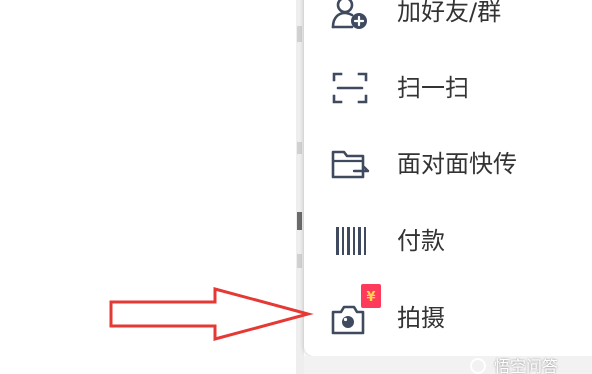 The image size is (592, 374). I want to click on scan-icon, so click(350, 88).